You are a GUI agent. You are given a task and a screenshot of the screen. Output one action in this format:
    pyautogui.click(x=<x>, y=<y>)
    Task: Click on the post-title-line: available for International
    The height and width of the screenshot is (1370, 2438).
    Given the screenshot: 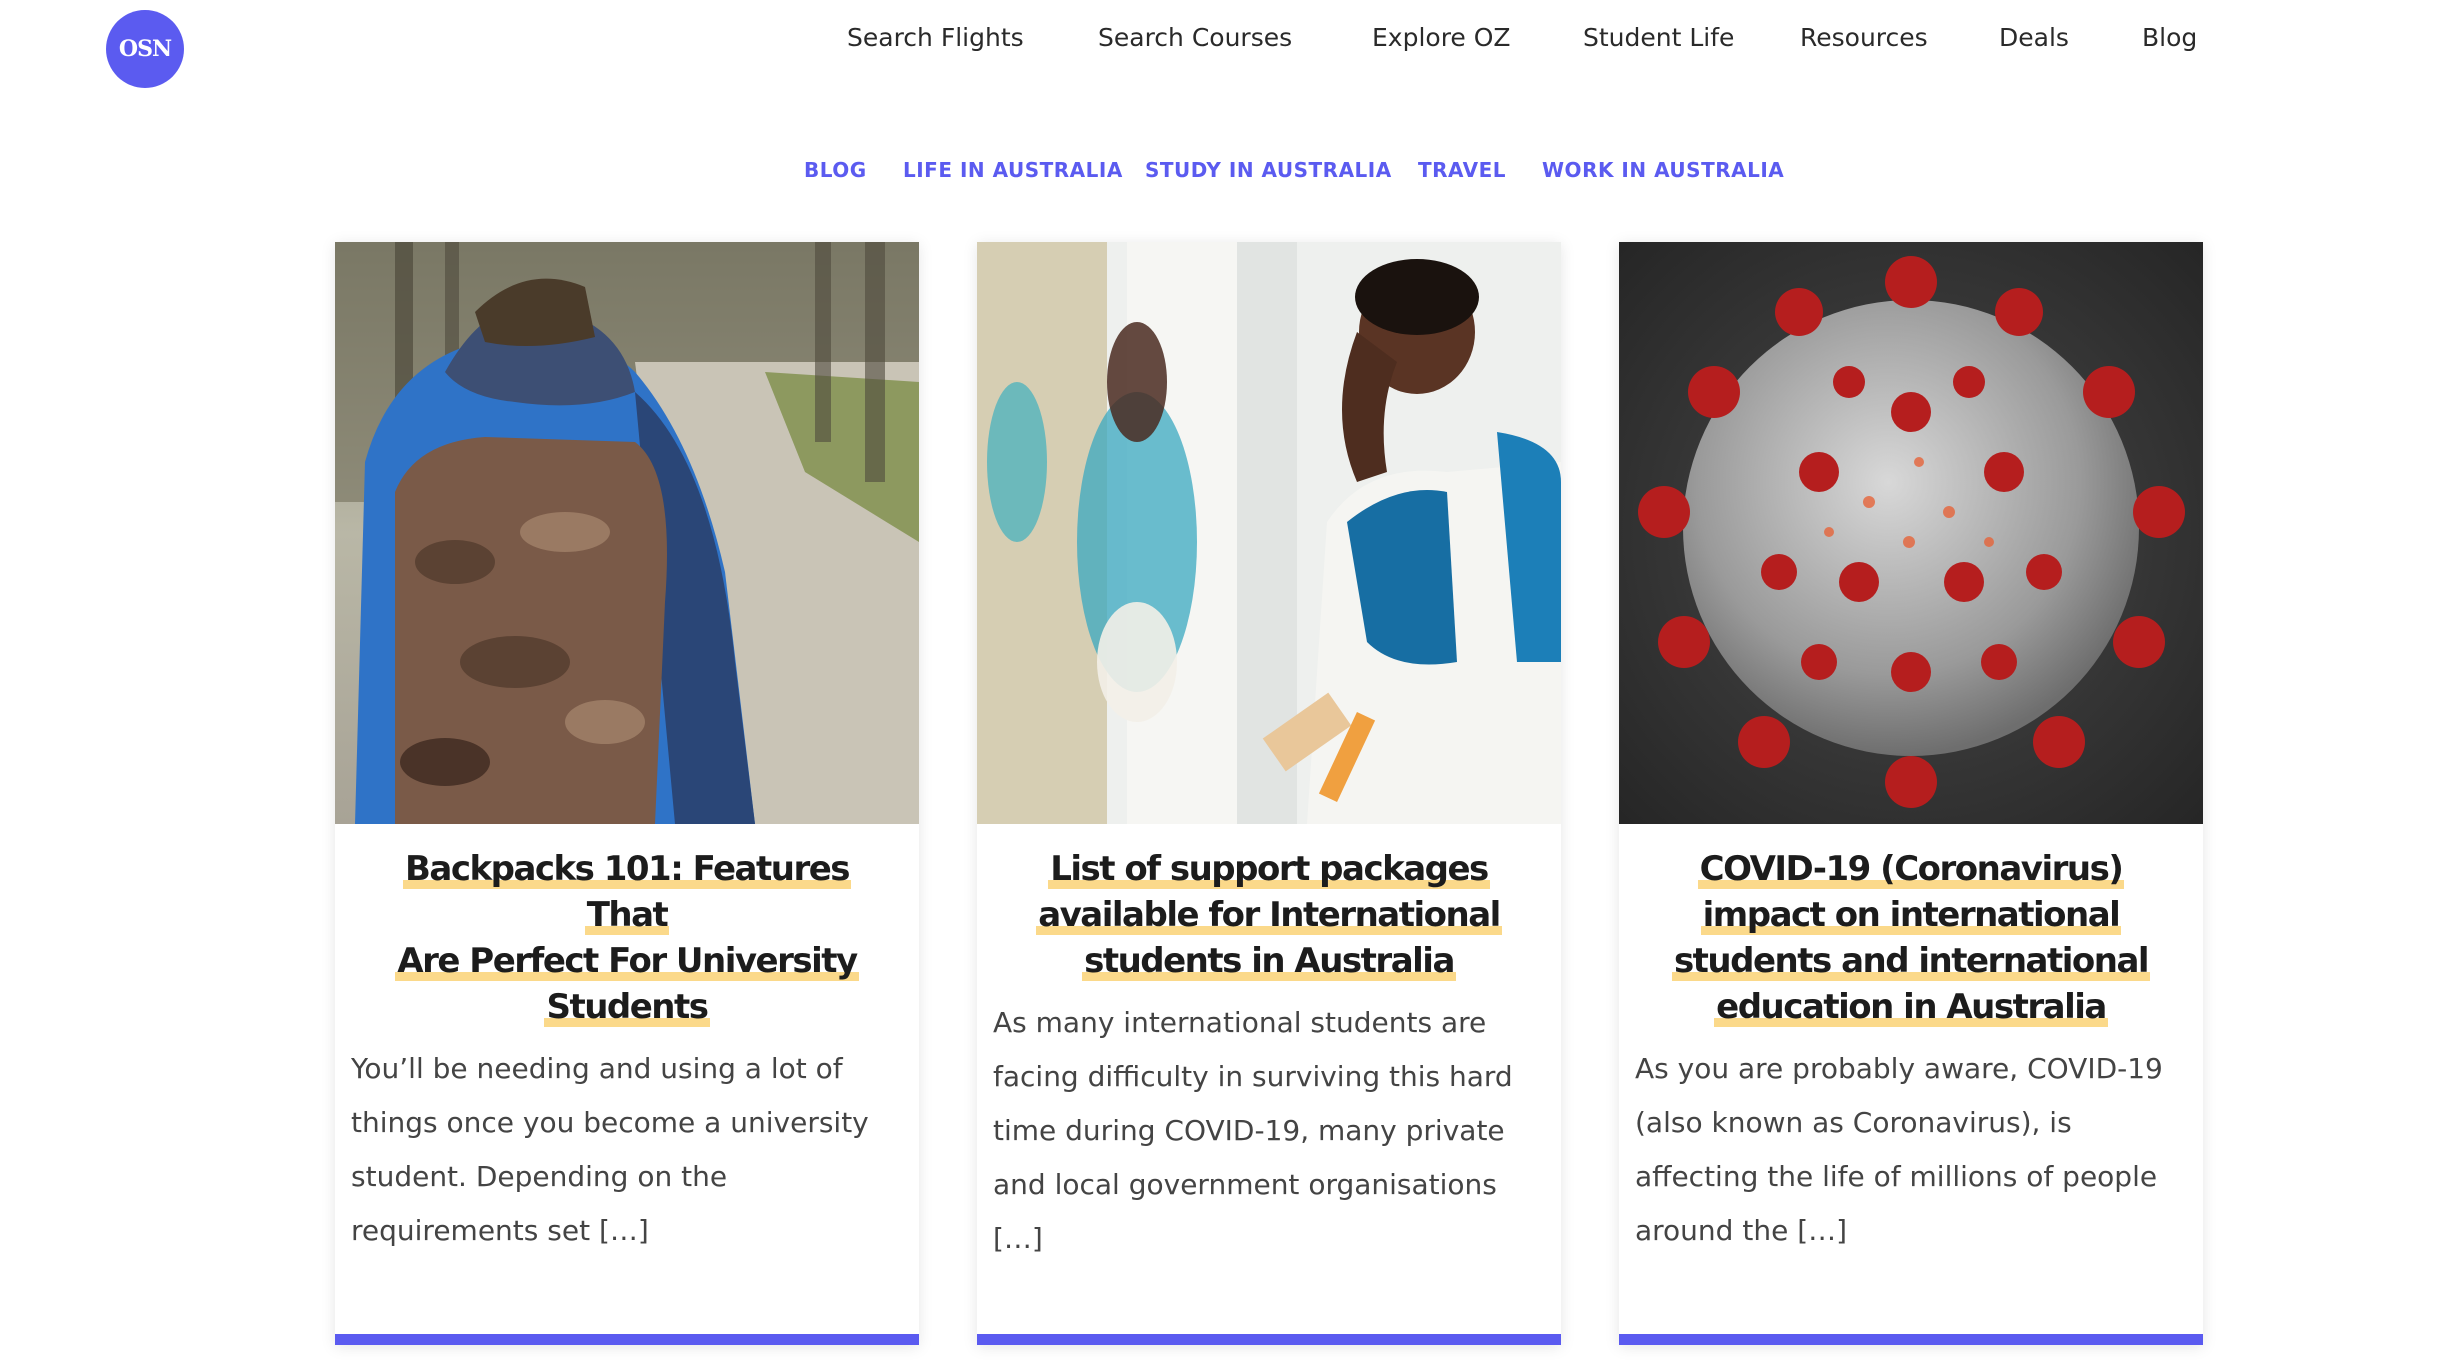 What is the action you would take?
    pyautogui.click(x=1269, y=915)
    